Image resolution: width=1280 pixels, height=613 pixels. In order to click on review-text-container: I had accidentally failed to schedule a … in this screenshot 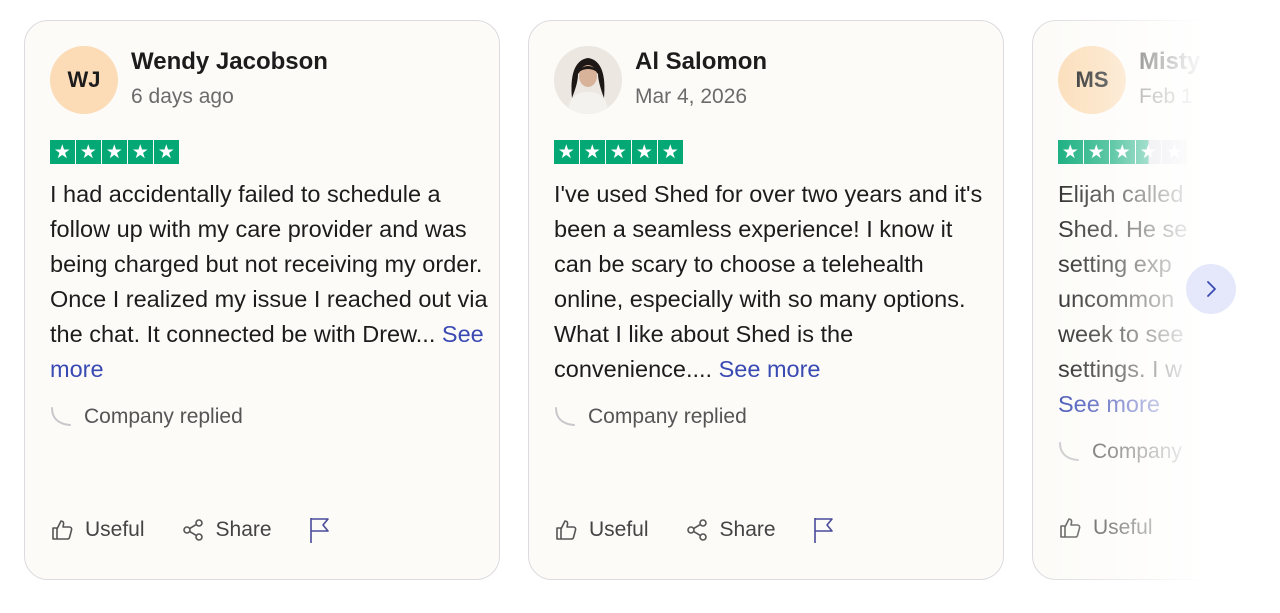, I will do `click(270, 282)`.